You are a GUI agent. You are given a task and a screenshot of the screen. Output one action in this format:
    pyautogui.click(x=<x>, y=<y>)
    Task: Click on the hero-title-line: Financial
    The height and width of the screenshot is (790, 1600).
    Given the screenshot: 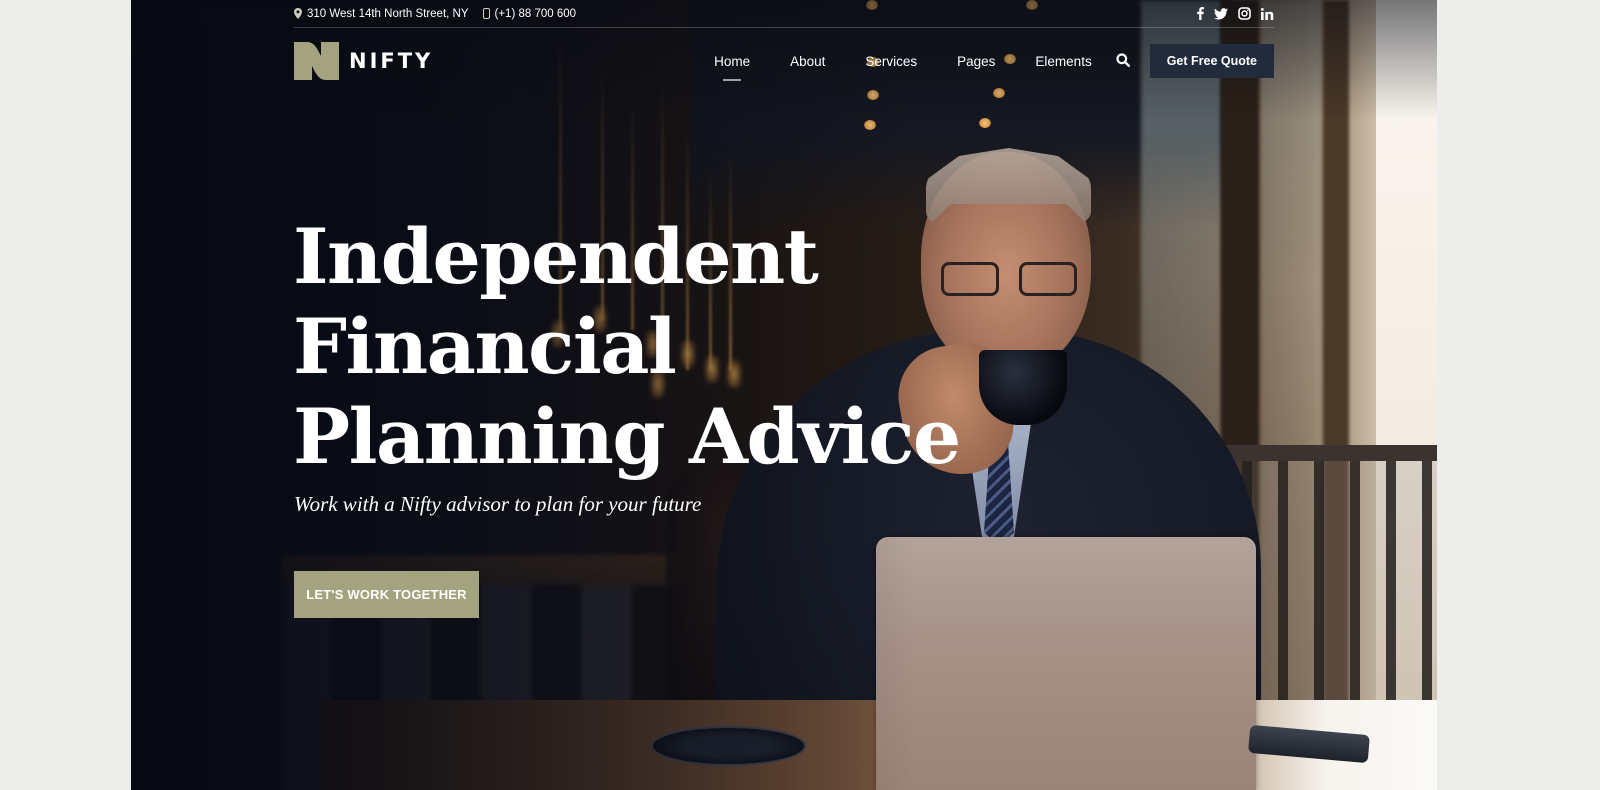 What is the action you would take?
    pyautogui.click(x=485, y=346)
    